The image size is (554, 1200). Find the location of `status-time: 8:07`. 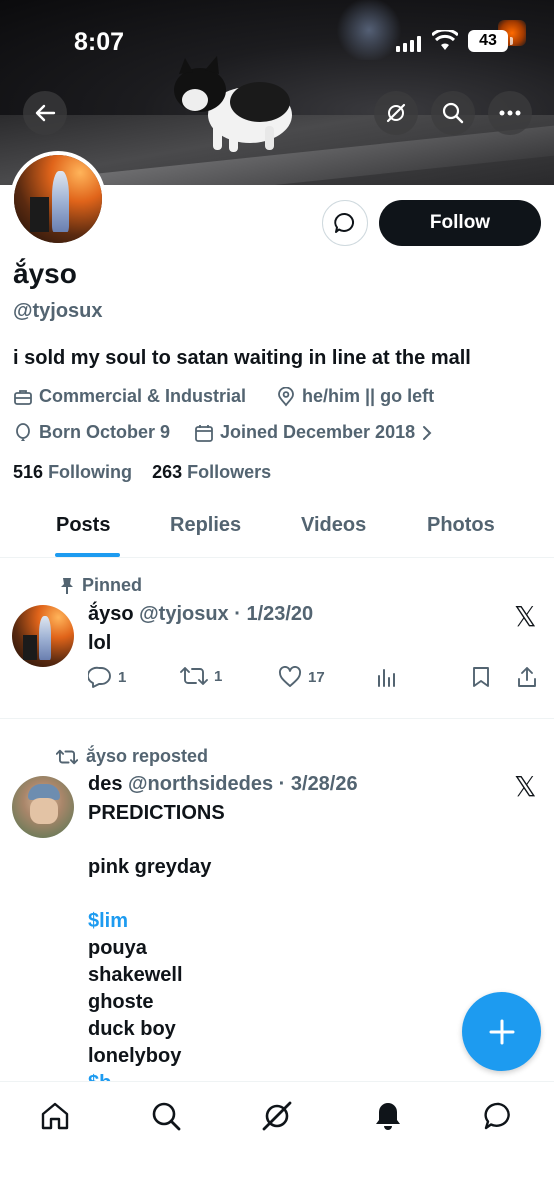

status-time: 8:07 is located at coordinates (99, 42).